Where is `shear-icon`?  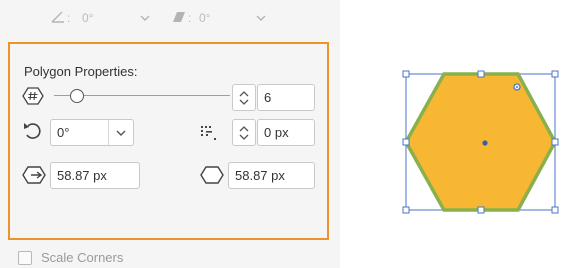
shear-icon is located at coordinates (179, 17).